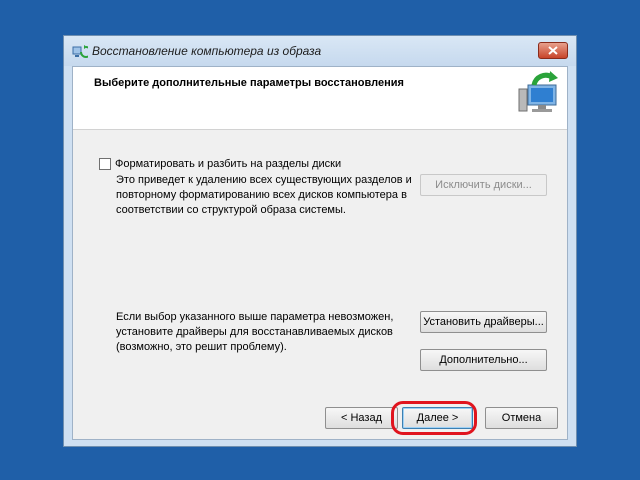  Describe the element at coordinates (228, 164) in the screenshot. I see `format-disks-label: Форматировать и разбить на разделы диски` at that location.